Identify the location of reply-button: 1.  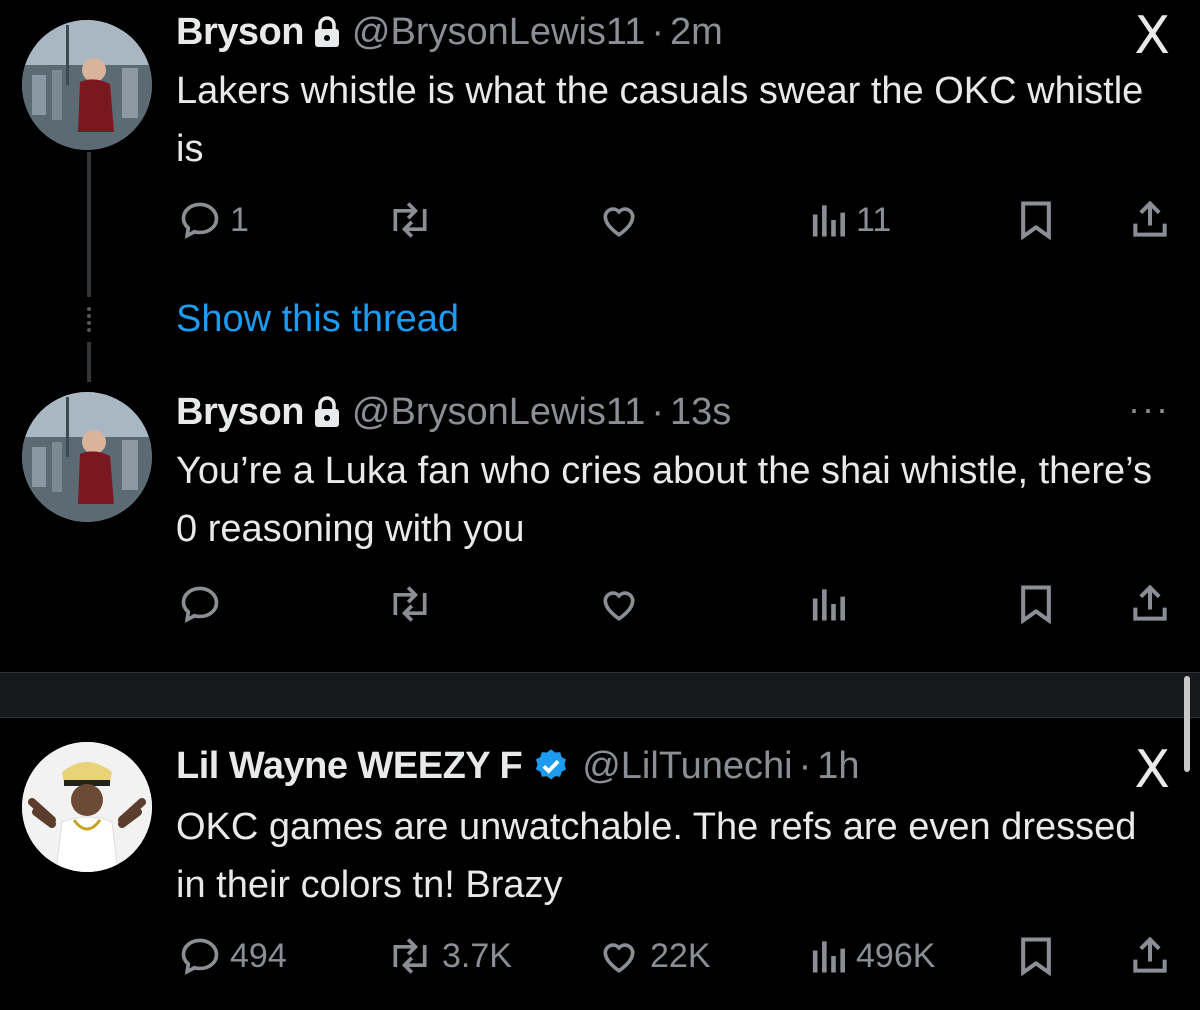
(213, 220).